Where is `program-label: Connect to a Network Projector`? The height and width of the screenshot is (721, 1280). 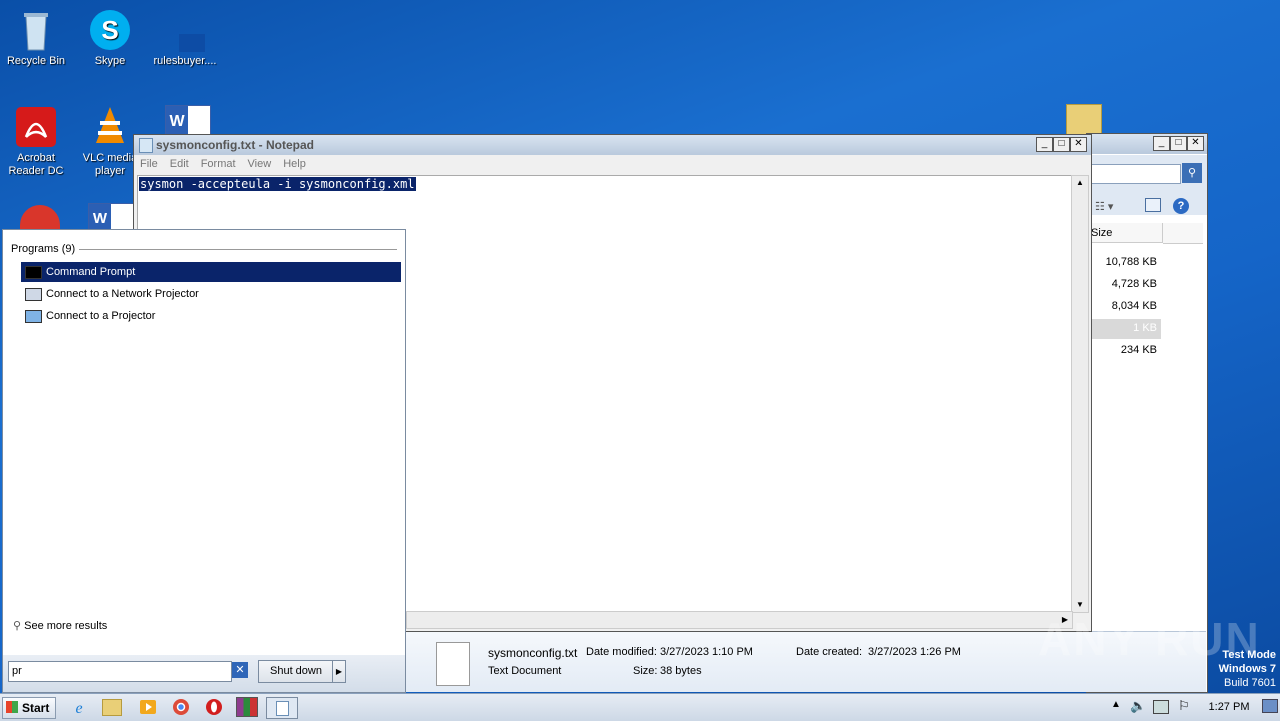
program-label: Connect to a Network Projector is located at coordinates (122, 294).